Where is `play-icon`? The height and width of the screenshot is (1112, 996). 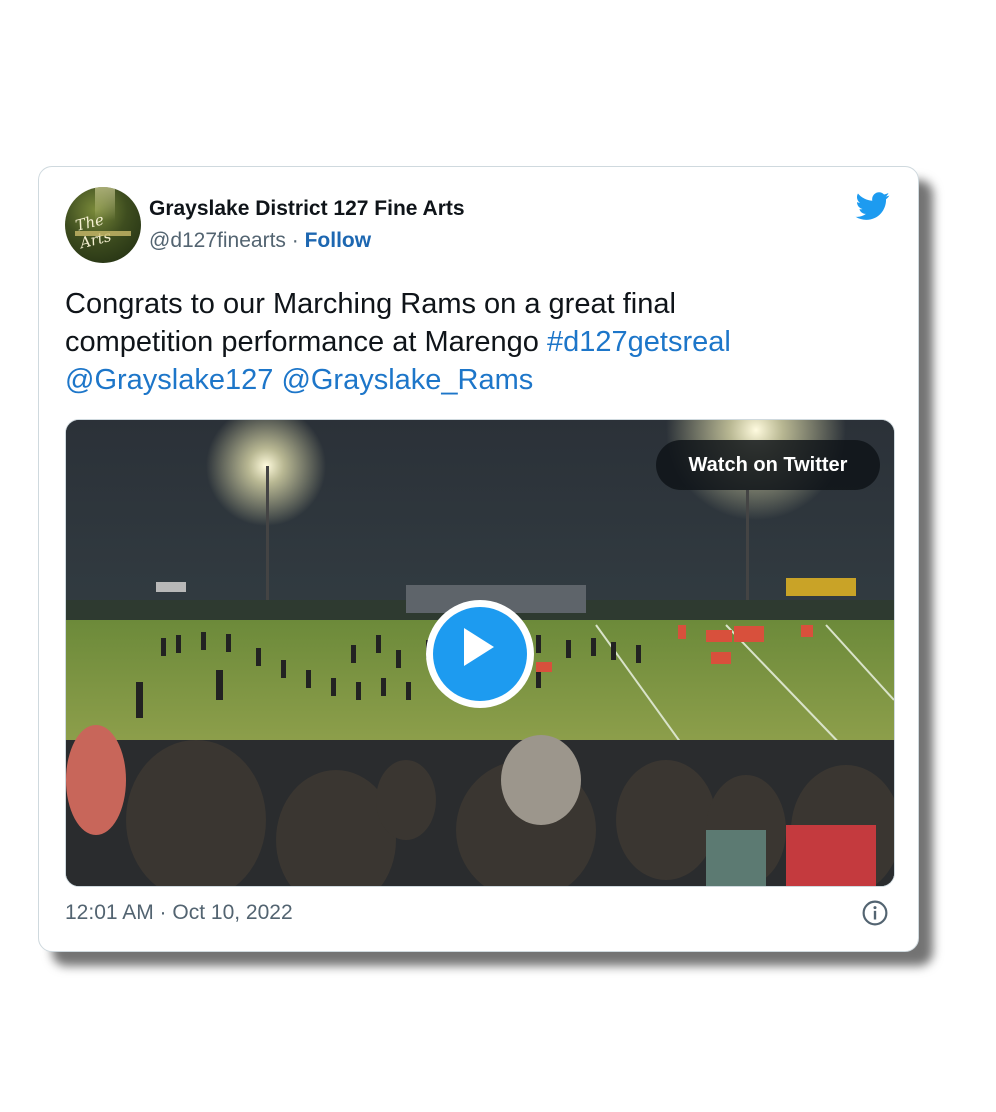 play-icon is located at coordinates (479, 647).